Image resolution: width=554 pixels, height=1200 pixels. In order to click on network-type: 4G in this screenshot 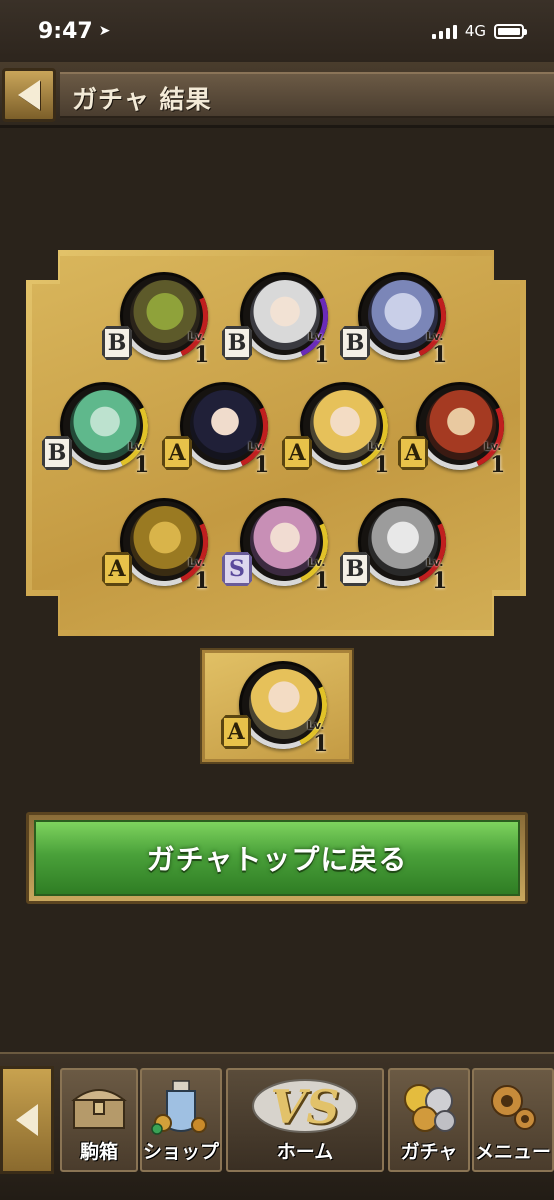, I will do `click(475, 31)`.